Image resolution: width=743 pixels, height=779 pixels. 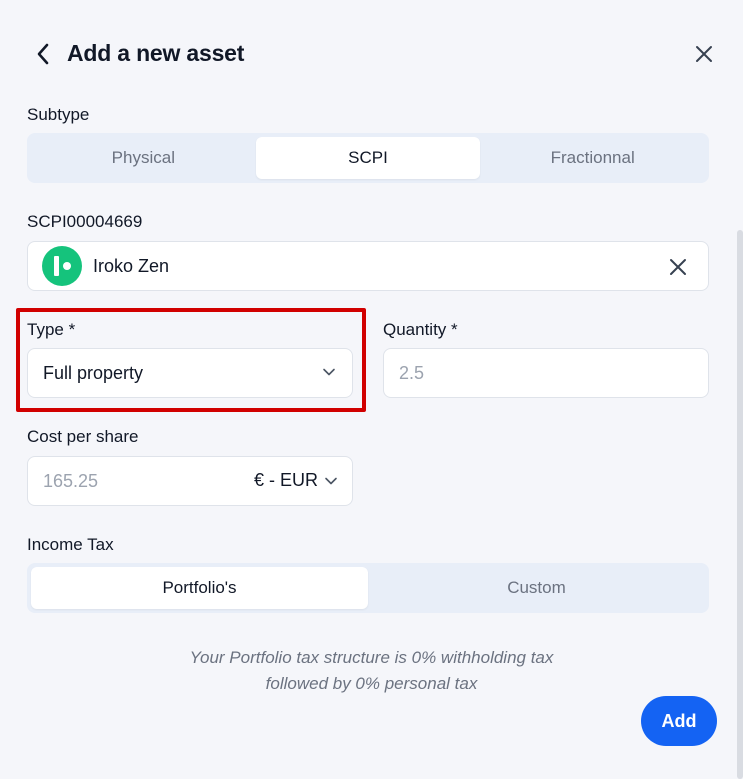 I want to click on asset-code-label: SCPI00004669, so click(x=85, y=221).